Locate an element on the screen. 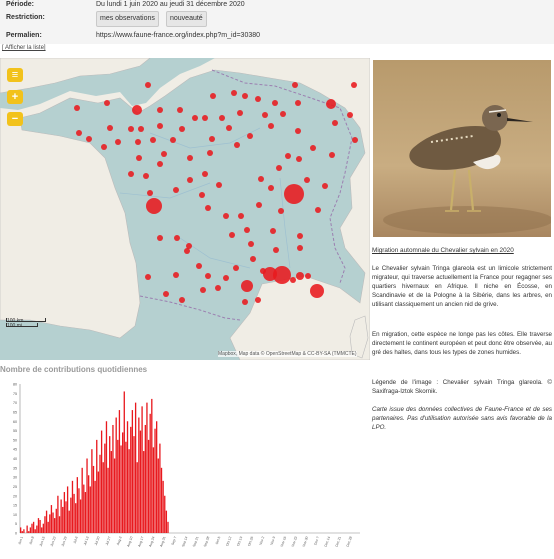  show-list-link: [ Afficher la liste] is located at coordinates (24, 48).